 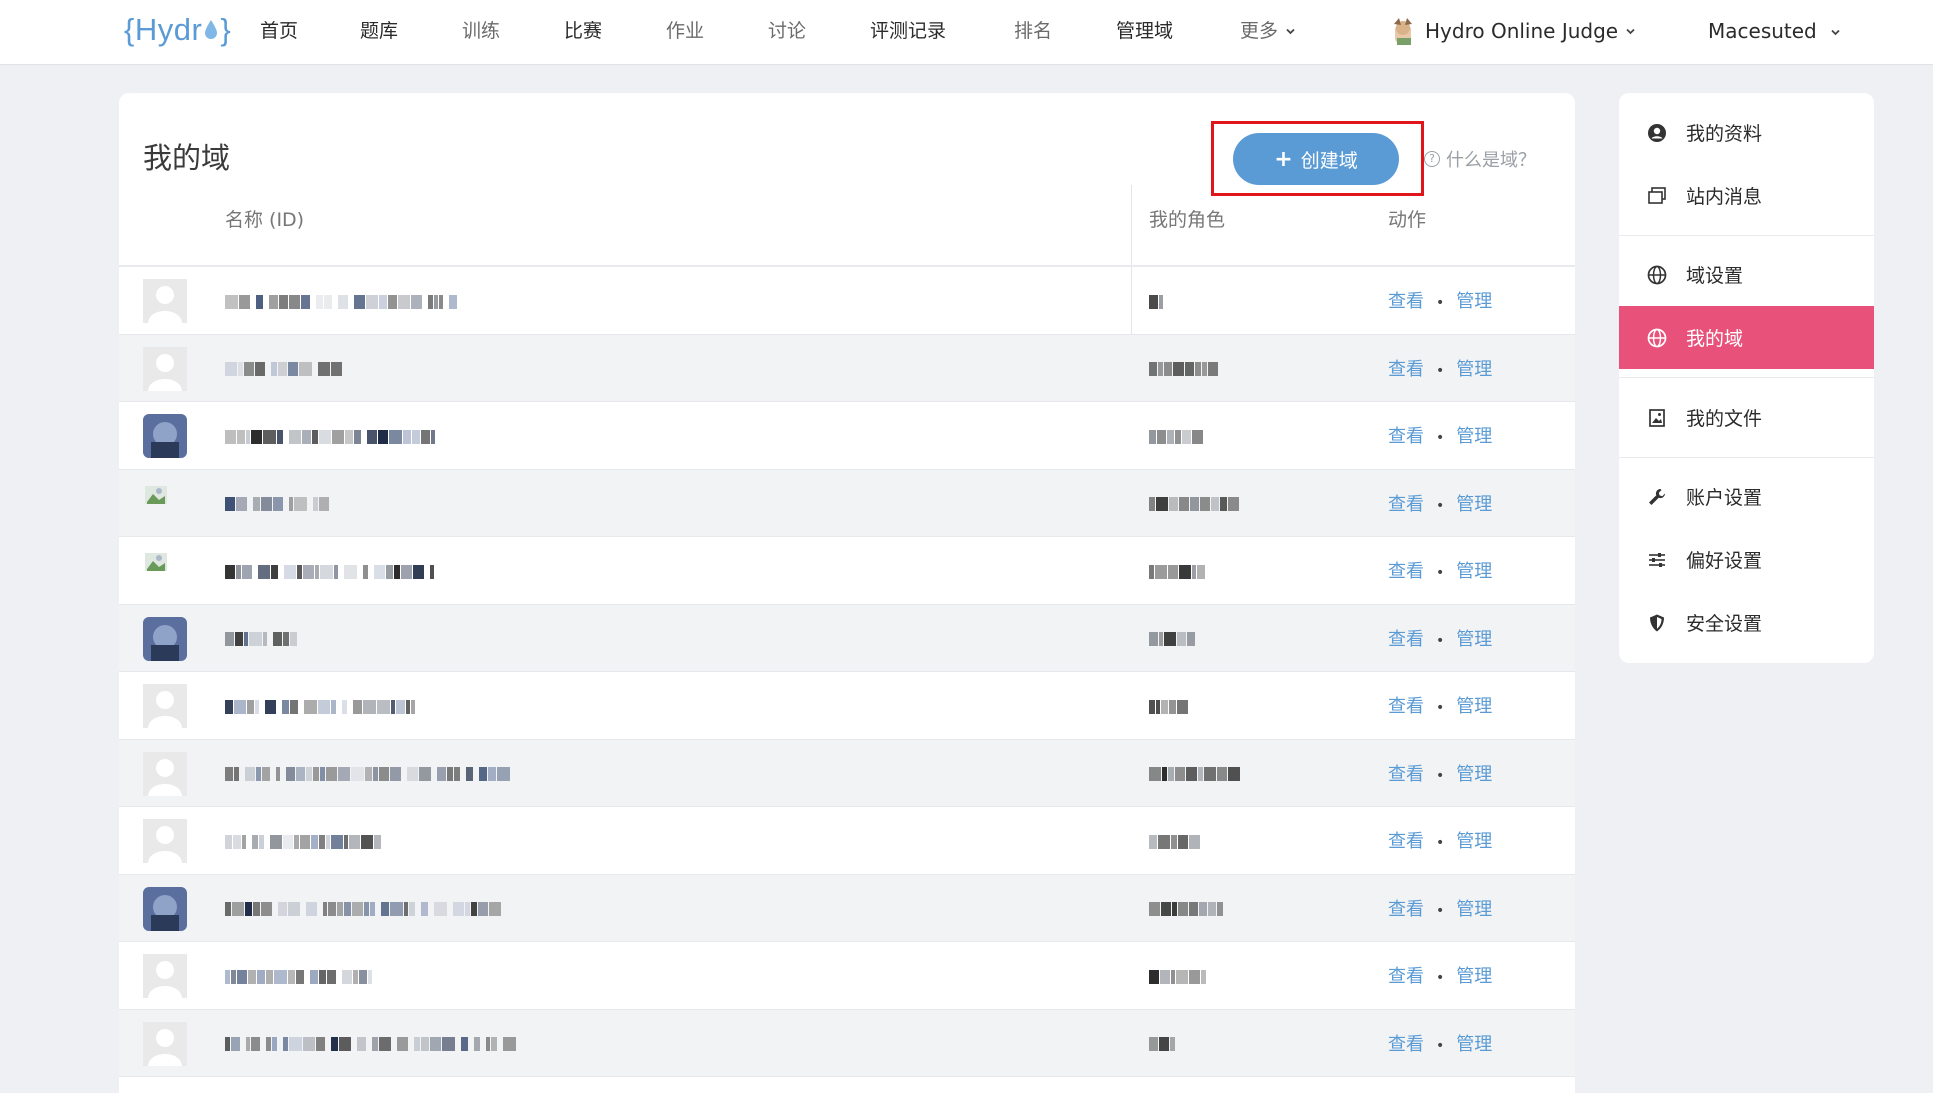 What do you see at coordinates (1746, 417) in the screenshot?
I see `sidebar-item-my-files: 我的文件` at bounding box center [1746, 417].